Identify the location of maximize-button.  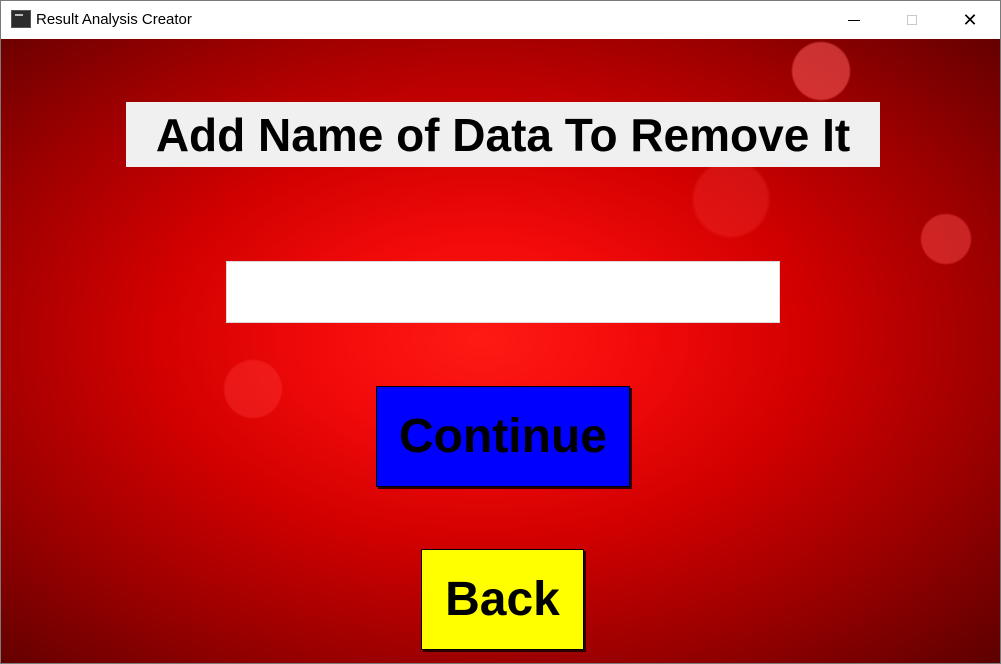
(912, 20).